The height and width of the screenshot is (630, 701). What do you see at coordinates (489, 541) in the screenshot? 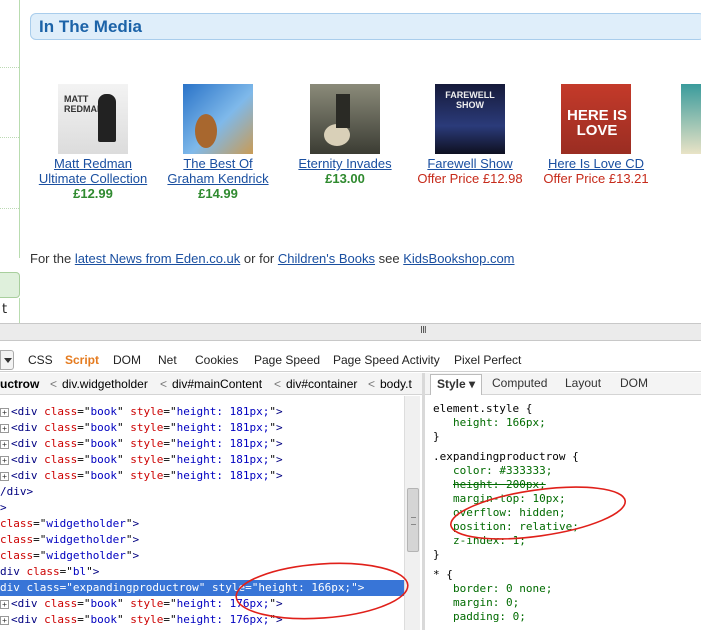
I see `css-property: z-index: 1;` at bounding box center [489, 541].